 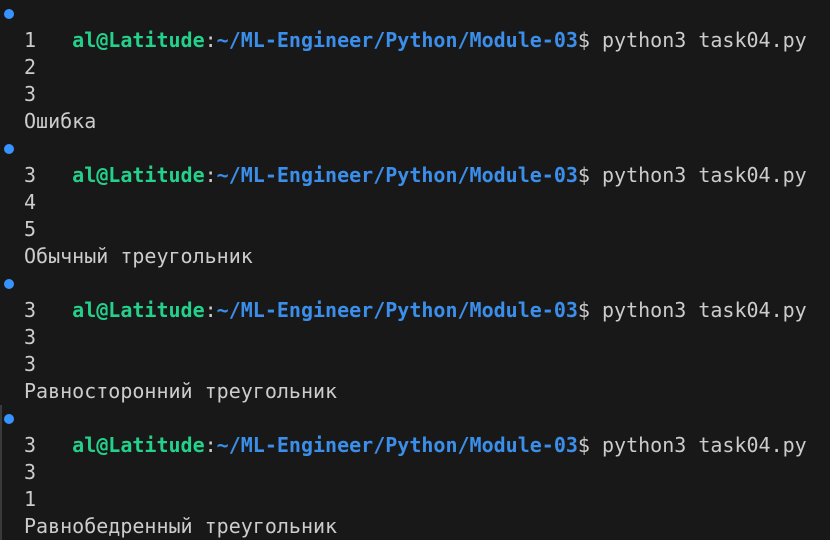 What do you see at coordinates (30, 229) in the screenshot?
I see `output-line: 5` at bounding box center [30, 229].